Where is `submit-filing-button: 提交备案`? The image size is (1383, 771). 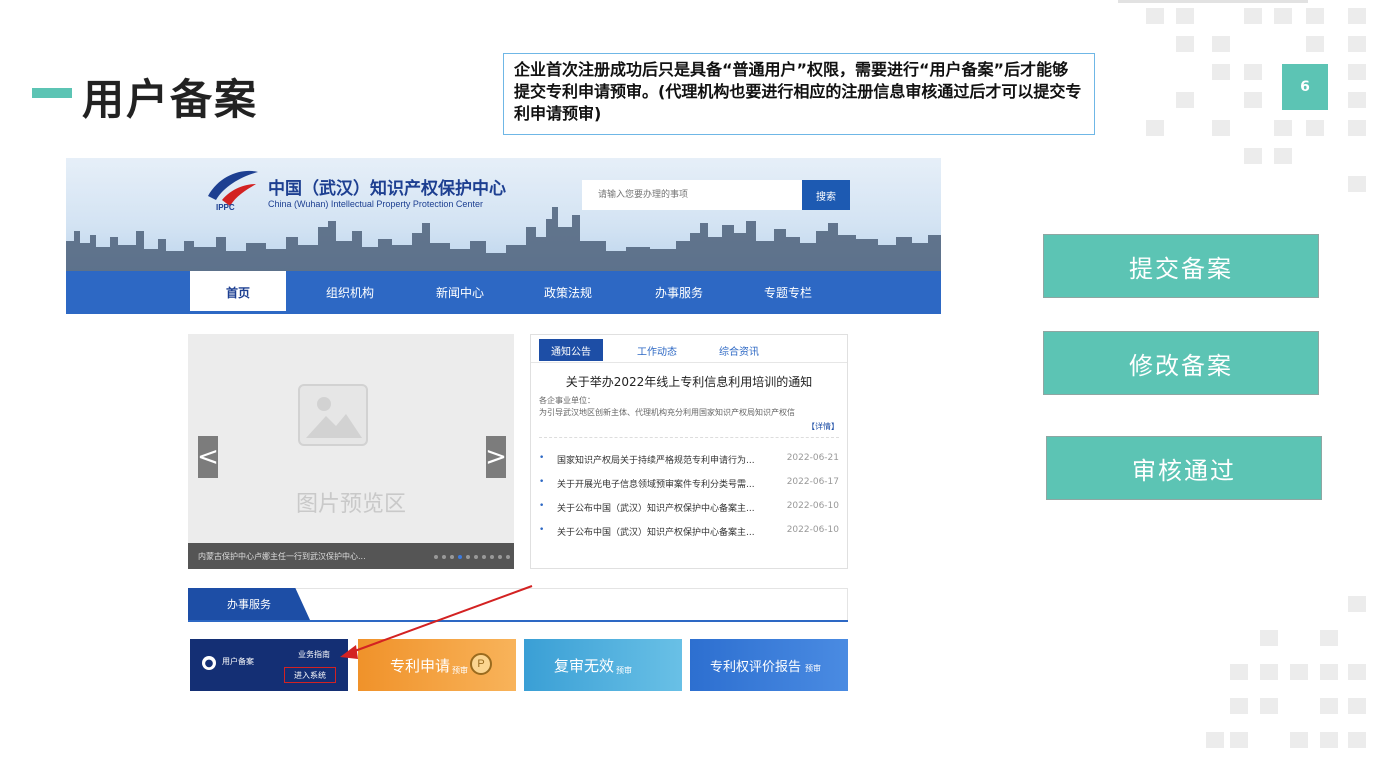 submit-filing-button: 提交备案 is located at coordinates (1181, 266).